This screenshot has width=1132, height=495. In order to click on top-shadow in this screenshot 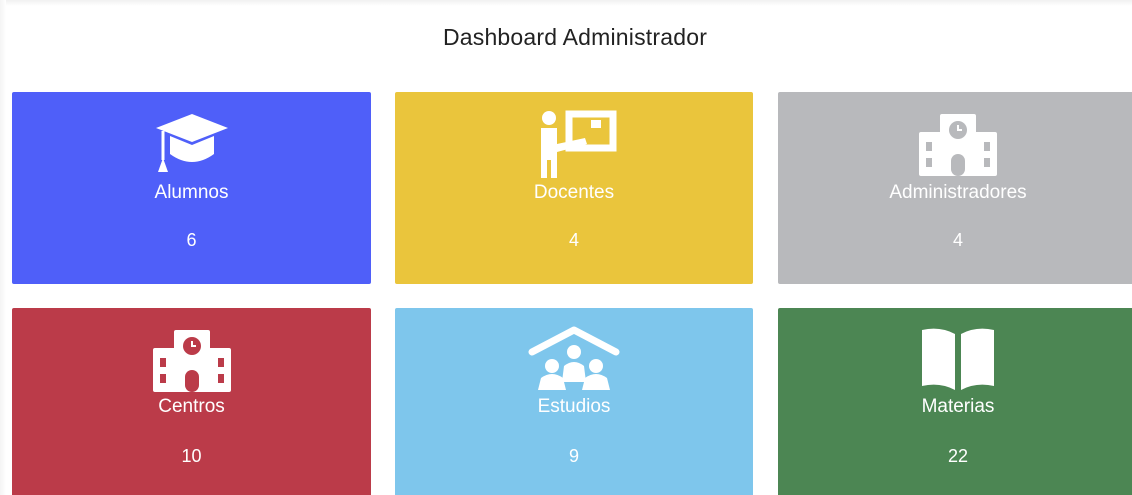, I will do `click(566, 3)`.